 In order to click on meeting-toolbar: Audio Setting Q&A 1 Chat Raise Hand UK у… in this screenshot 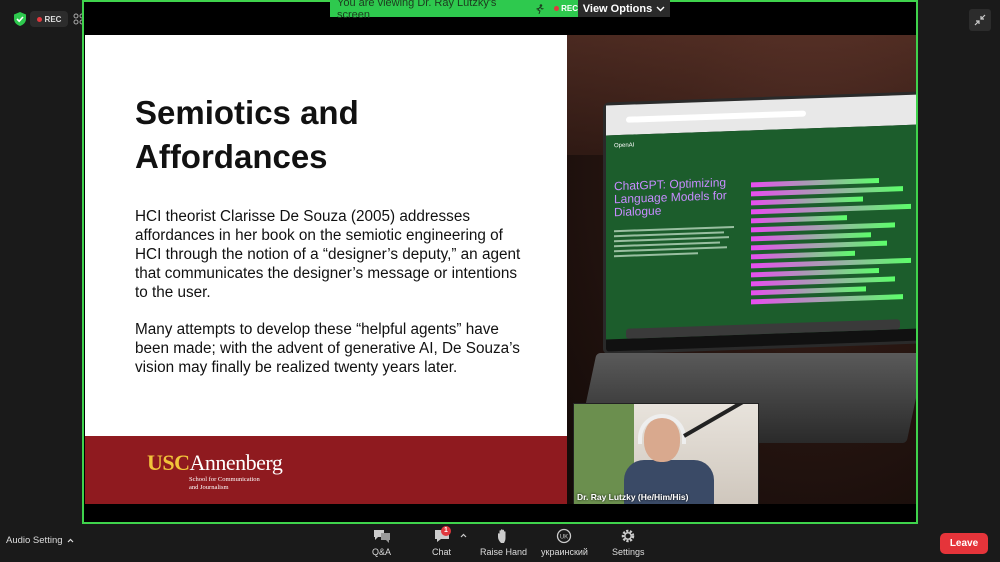, I will do `click(500, 543)`.